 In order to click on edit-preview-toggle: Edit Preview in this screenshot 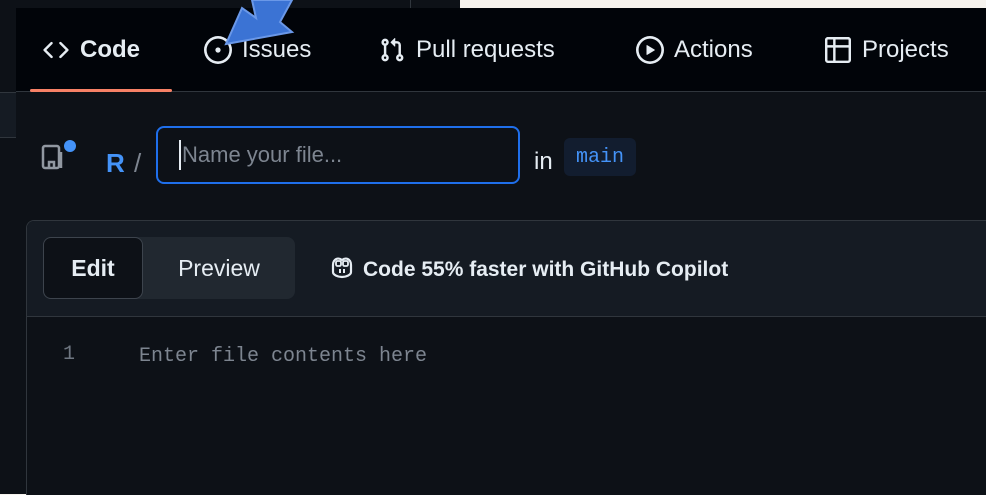, I will do `click(169, 268)`.